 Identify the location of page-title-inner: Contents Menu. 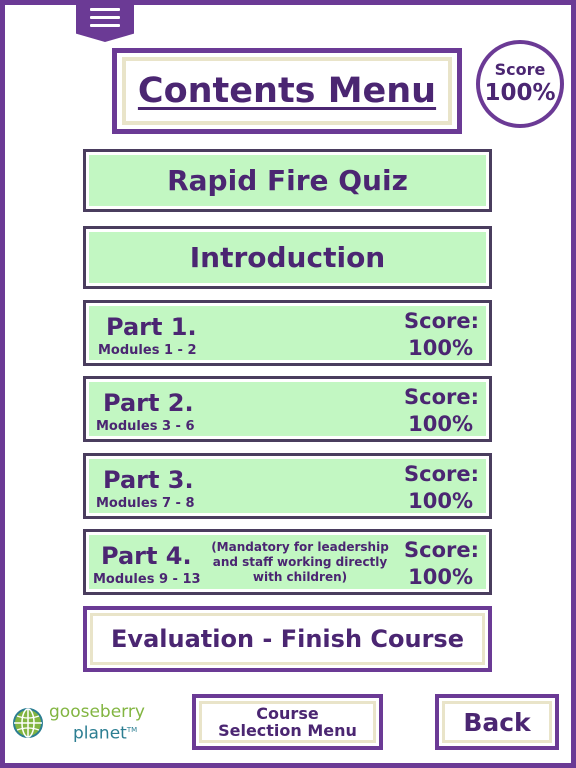
(287, 91).